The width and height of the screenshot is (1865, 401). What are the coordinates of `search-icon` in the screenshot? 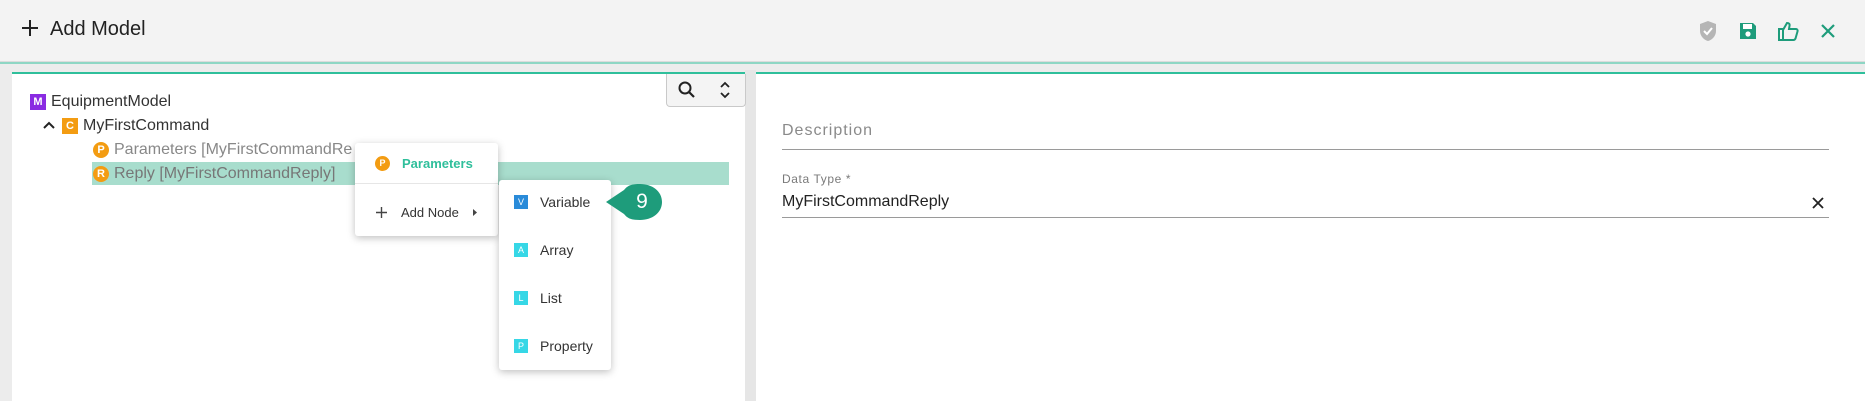 It's located at (687, 90).